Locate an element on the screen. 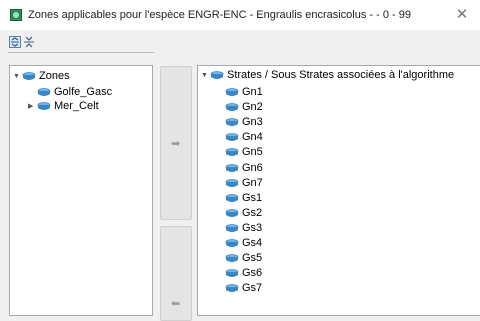 The height and width of the screenshot is (321, 480). strata-item: Gs1 is located at coordinates (243, 198).